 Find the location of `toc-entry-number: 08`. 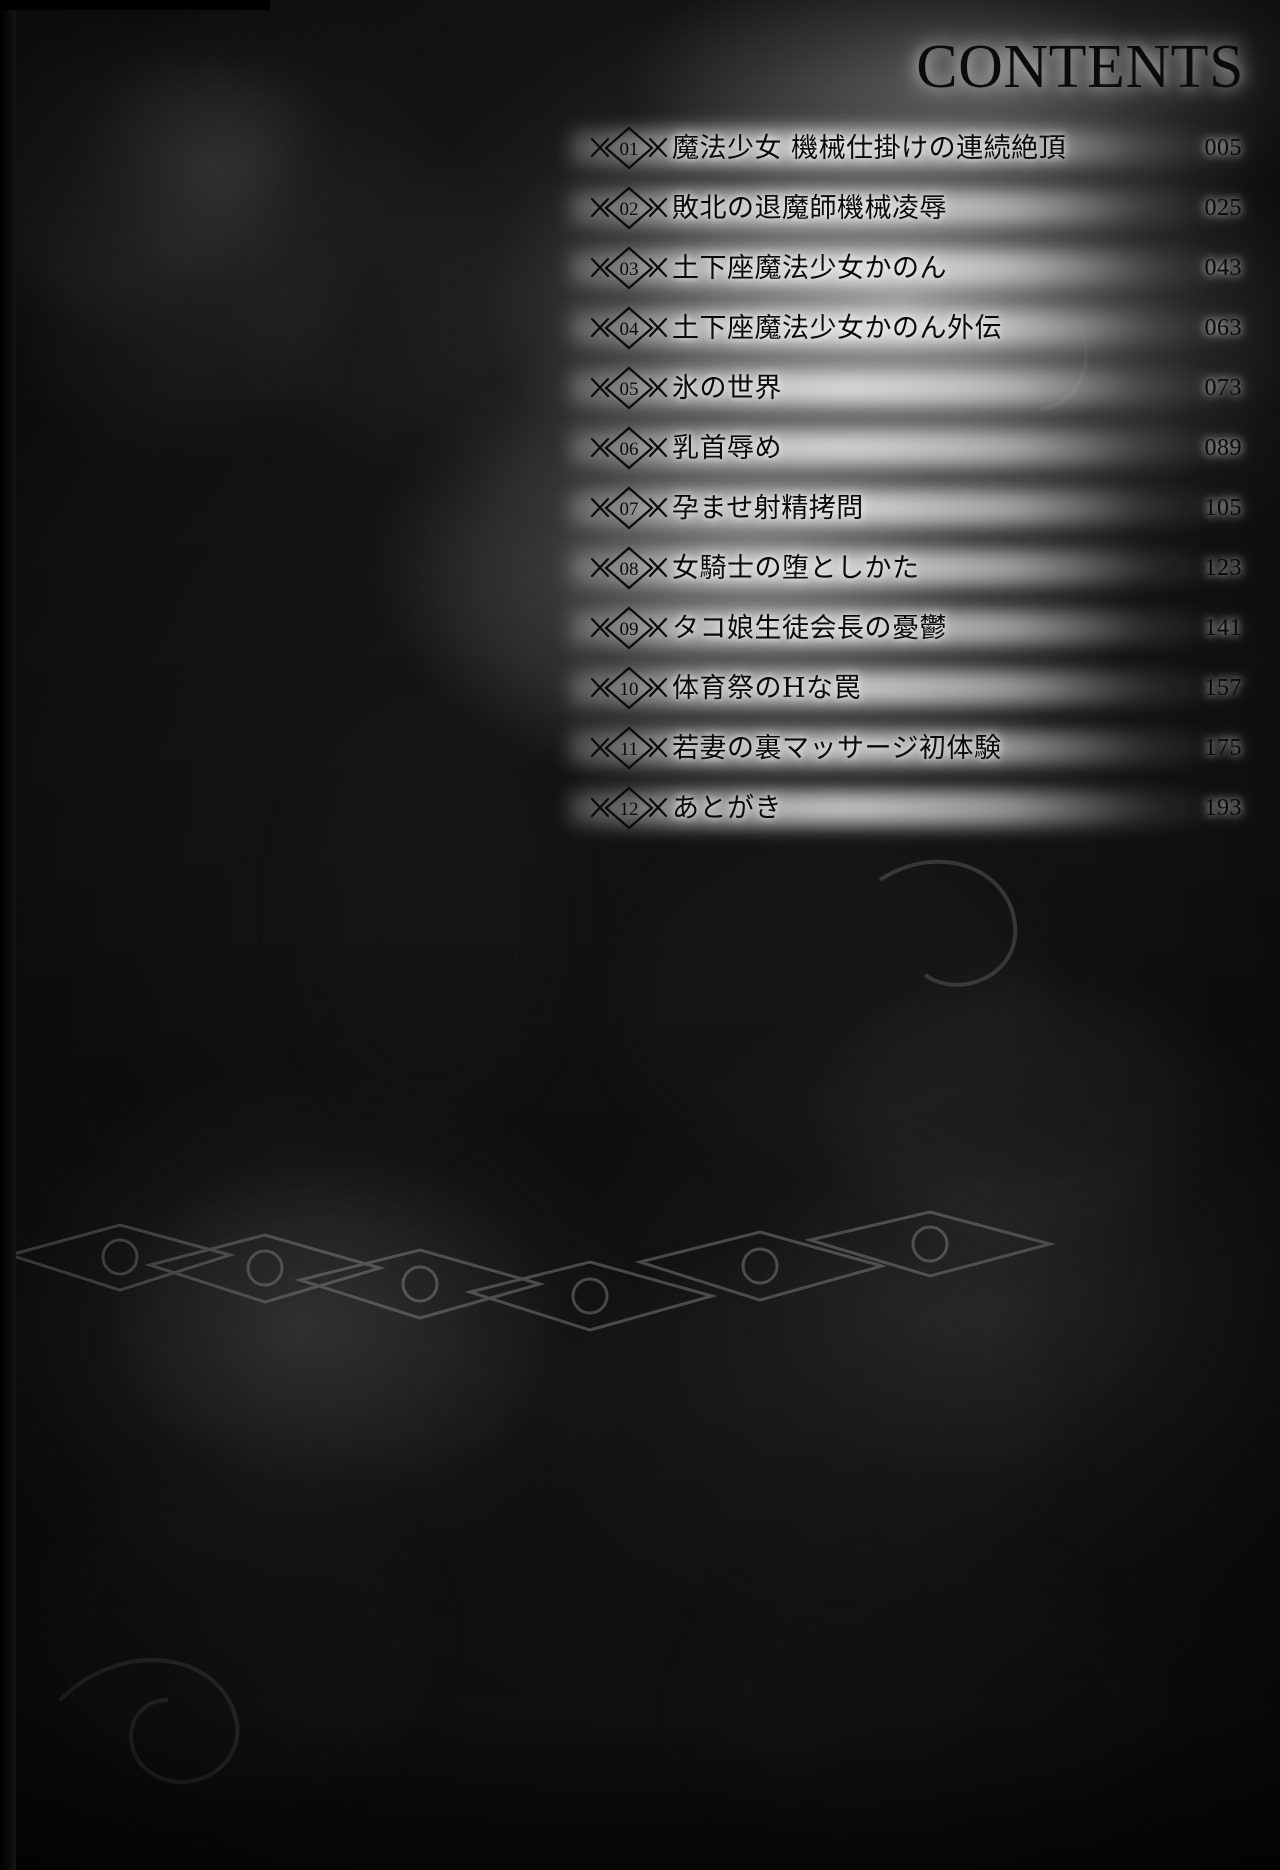

toc-entry-number: 08 is located at coordinates (629, 569).